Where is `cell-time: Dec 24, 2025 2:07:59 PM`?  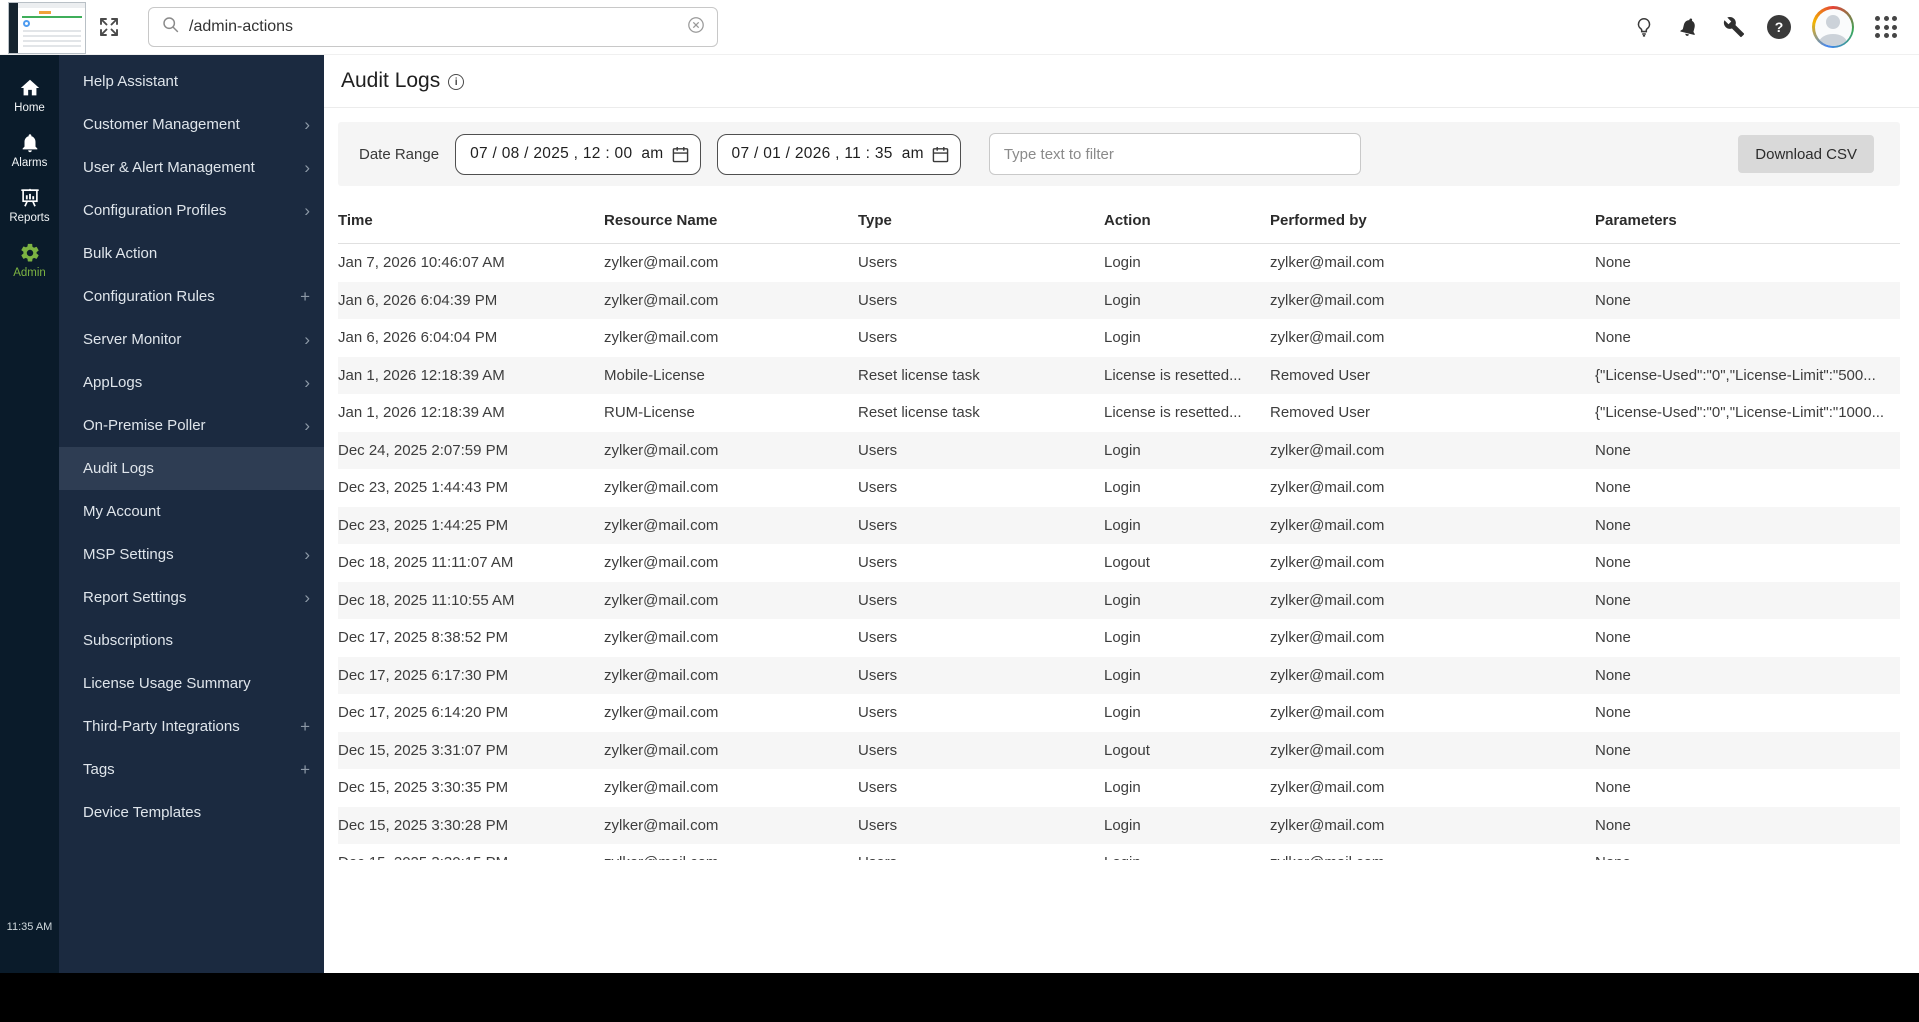 cell-time: Dec 24, 2025 2:07:59 PM is located at coordinates (423, 450).